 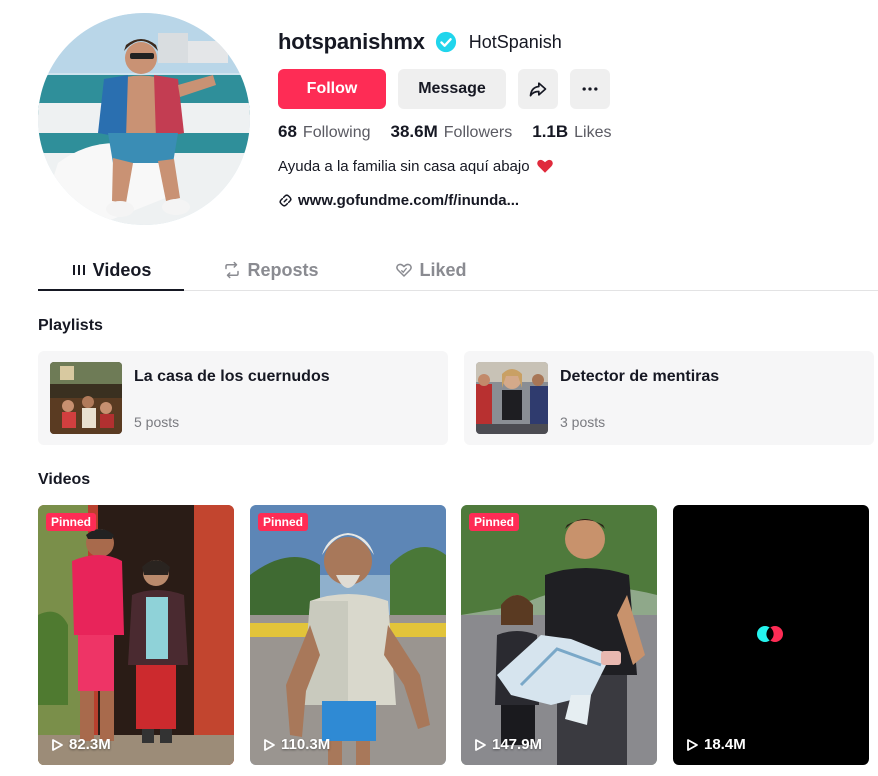 I want to click on stat-following: 68 Following, so click(x=324, y=132).